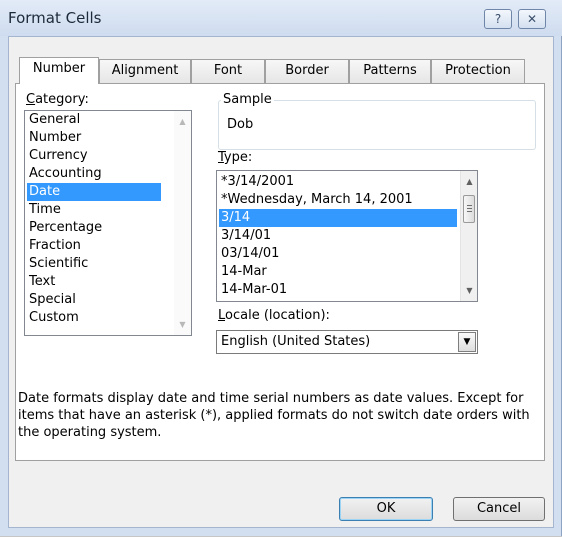 The height and width of the screenshot is (542, 562). What do you see at coordinates (468, 236) in the screenshot?
I see `type-scrollbar: ▲ ▼` at bounding box center [468, 236].